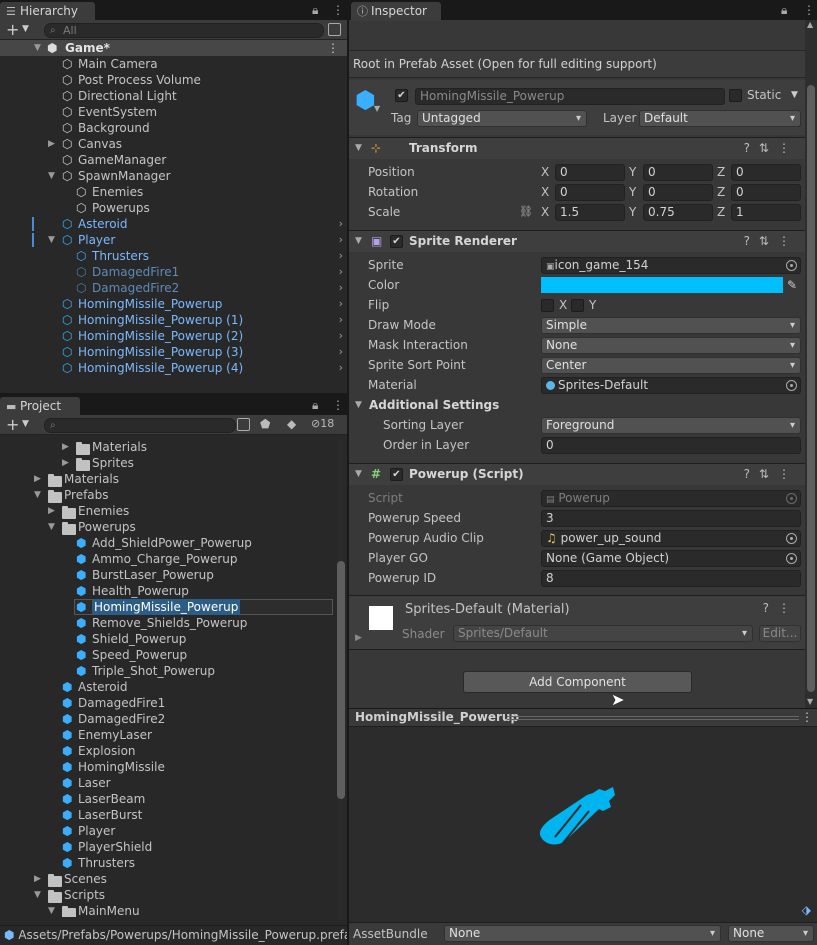 The height and width of the screenshot is (945, 817). I want to click on project-folder-item: ▶ Sprites, so click(167, 463).